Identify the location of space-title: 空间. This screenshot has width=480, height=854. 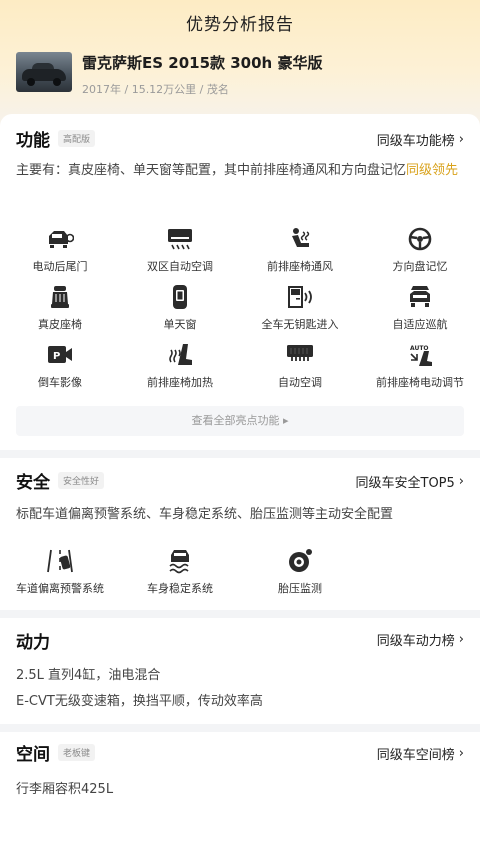
(33, 755).